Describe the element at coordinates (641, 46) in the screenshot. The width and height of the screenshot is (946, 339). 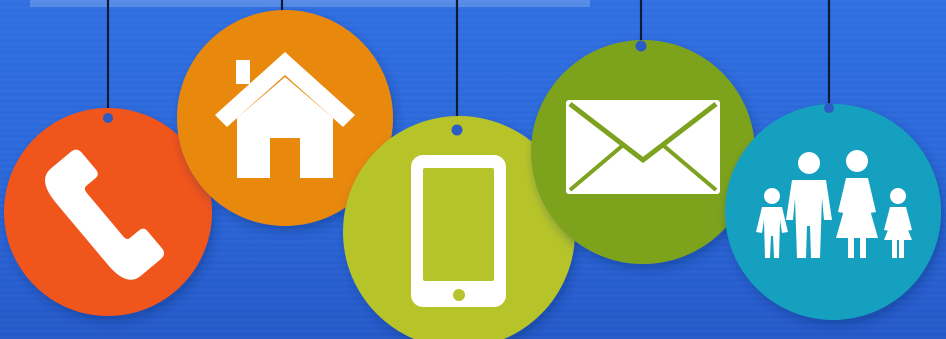
I see `tag-email-hole` at that location.